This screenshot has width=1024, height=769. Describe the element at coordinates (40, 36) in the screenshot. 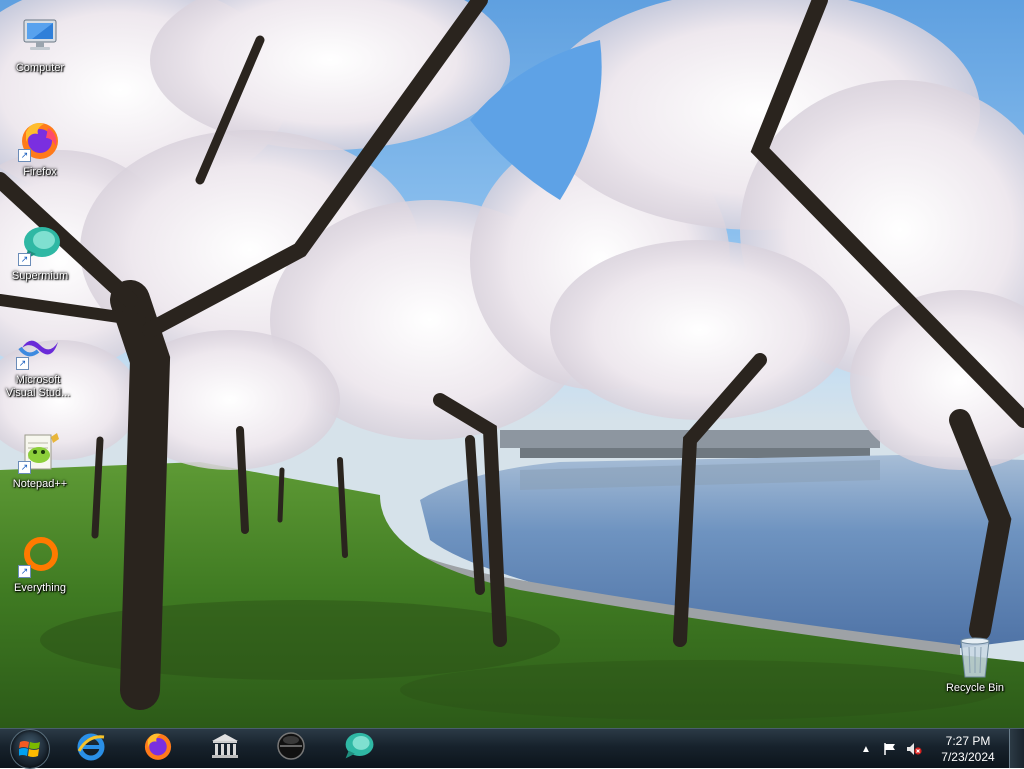

I see `computer-icon` at that location.